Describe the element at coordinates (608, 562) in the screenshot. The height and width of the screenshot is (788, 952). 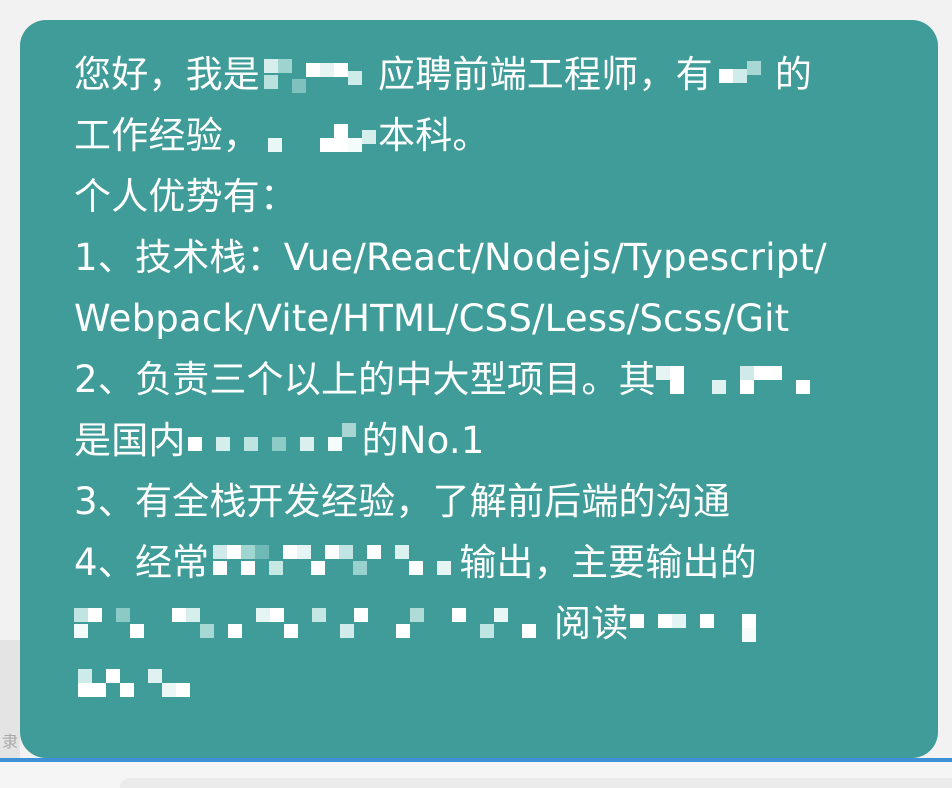
I see `message-text: 输出，主要输出的` at that location.